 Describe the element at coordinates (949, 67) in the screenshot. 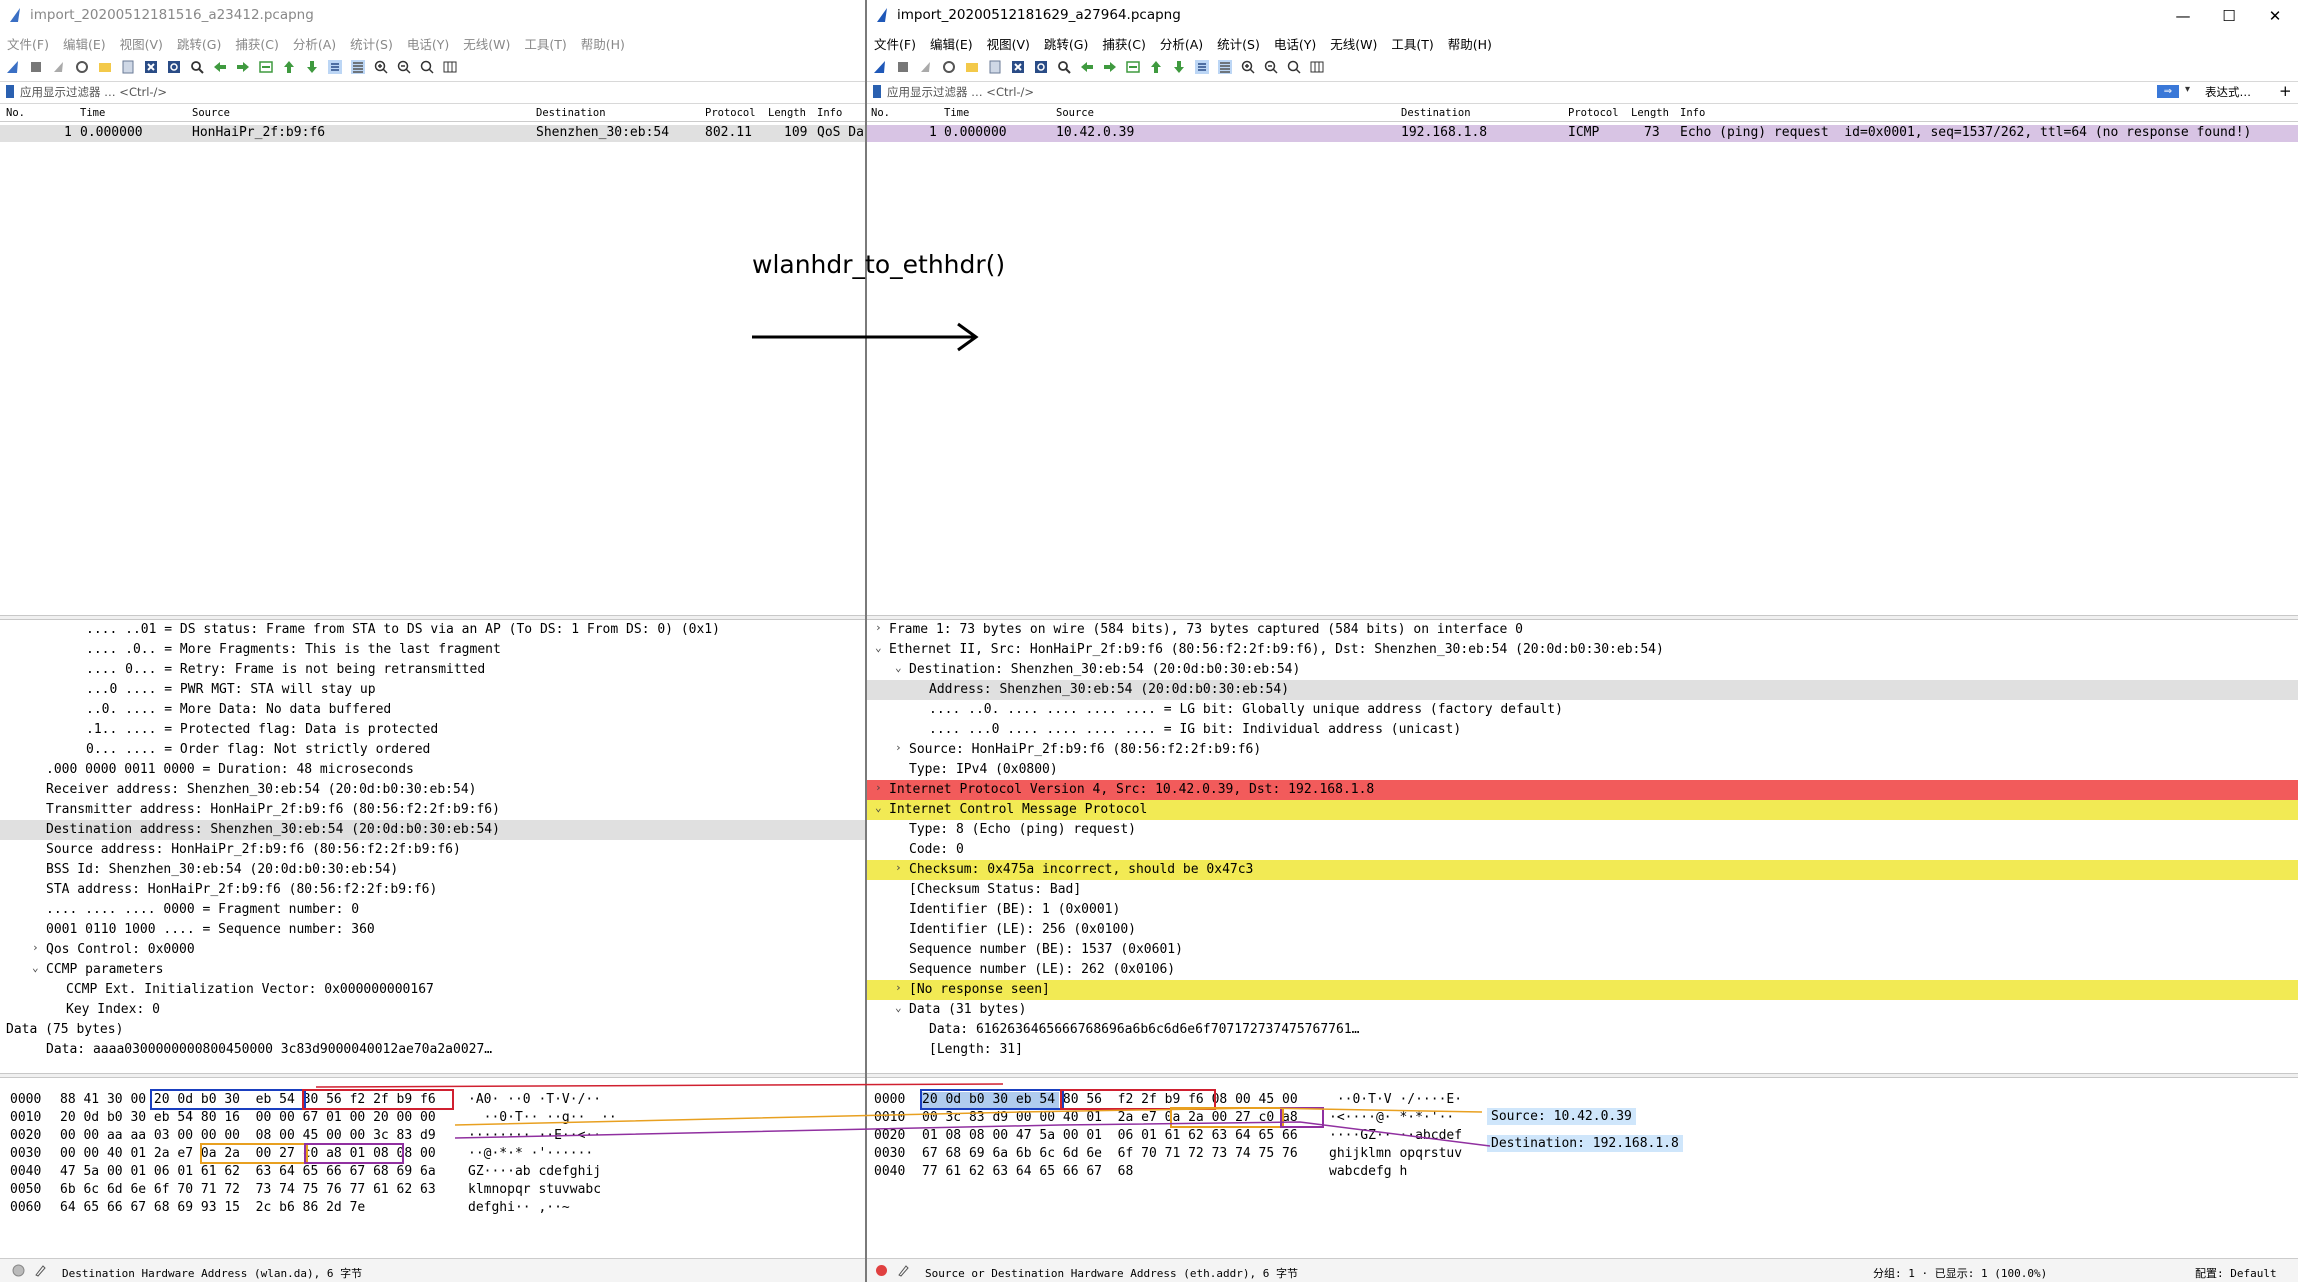

I see `capture-options-icon` at that location.